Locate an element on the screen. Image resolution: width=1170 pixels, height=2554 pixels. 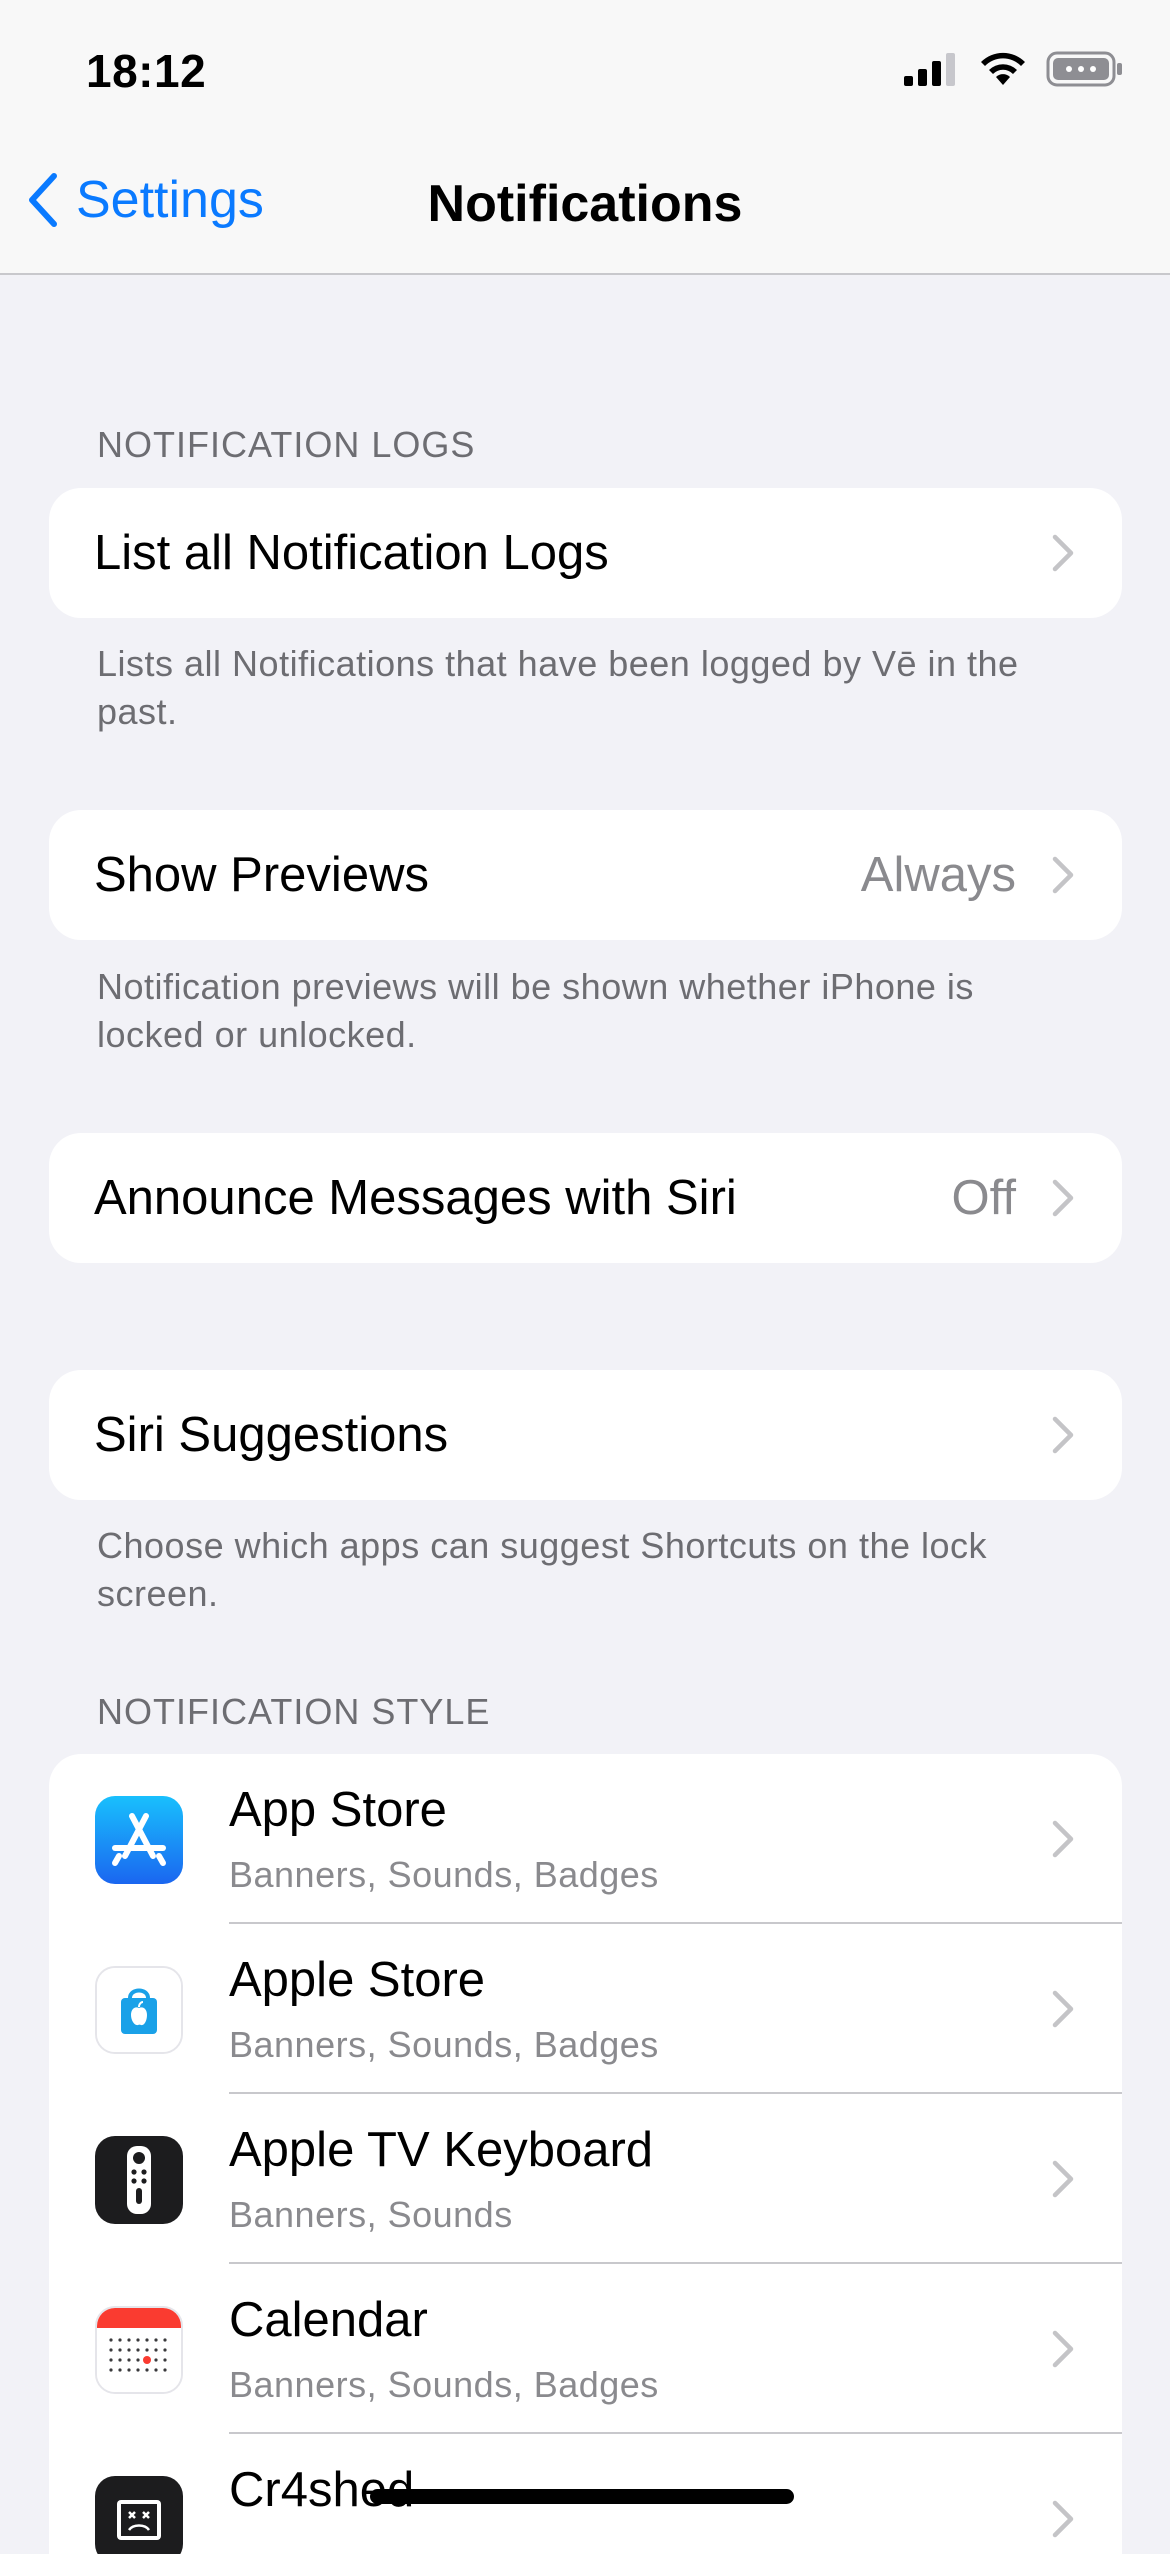
status-icons is located at coordinates (1014, 71).